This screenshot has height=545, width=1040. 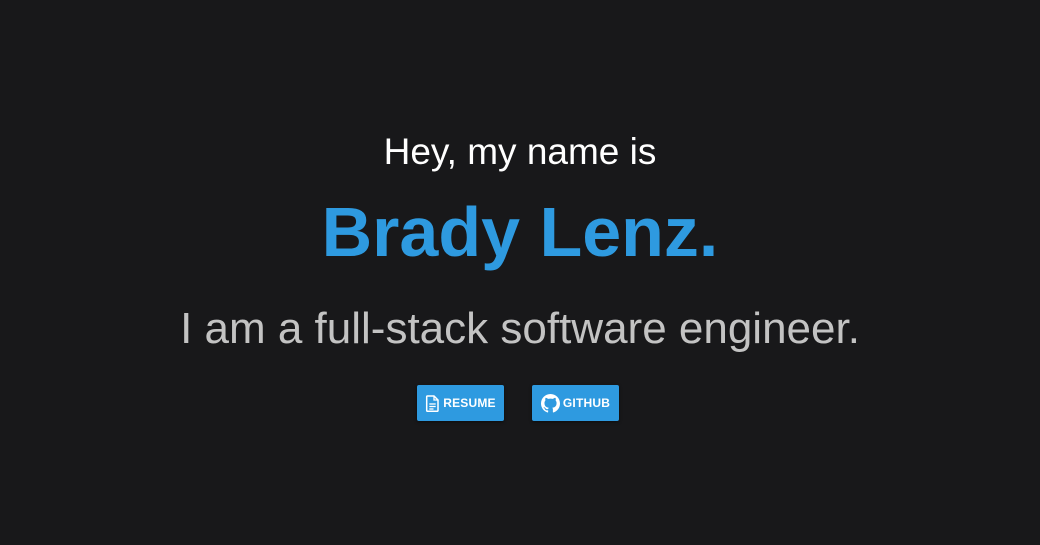 I want to click on hero-name: Brady Lenz., so click(x=520, y=232).